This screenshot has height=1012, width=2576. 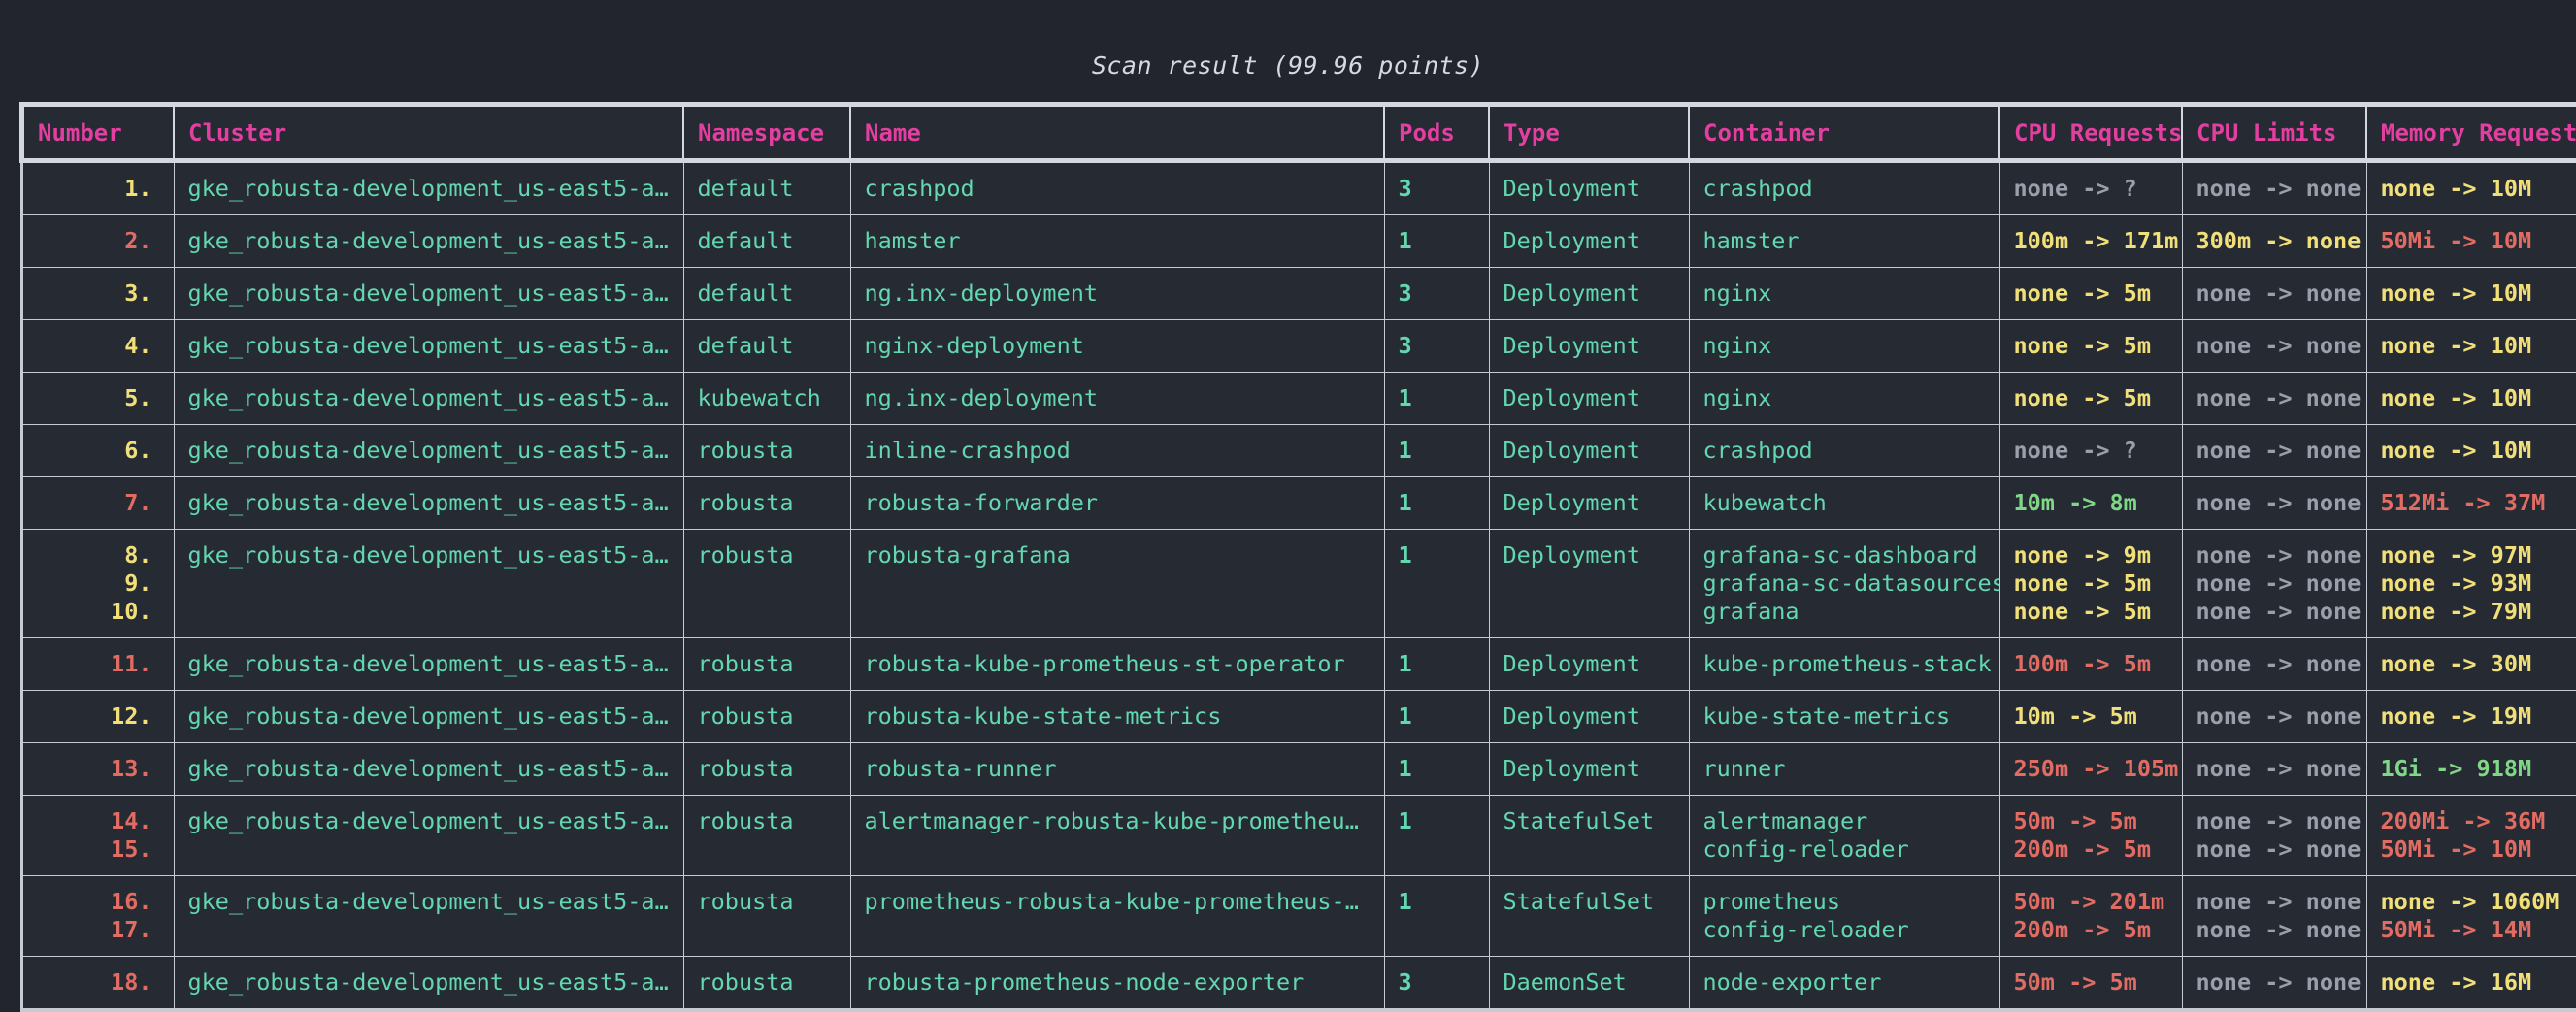 I want to click on cell-cpu-requests: 50m -> 5m200m -> 5m, so click(x=2090, y=836).